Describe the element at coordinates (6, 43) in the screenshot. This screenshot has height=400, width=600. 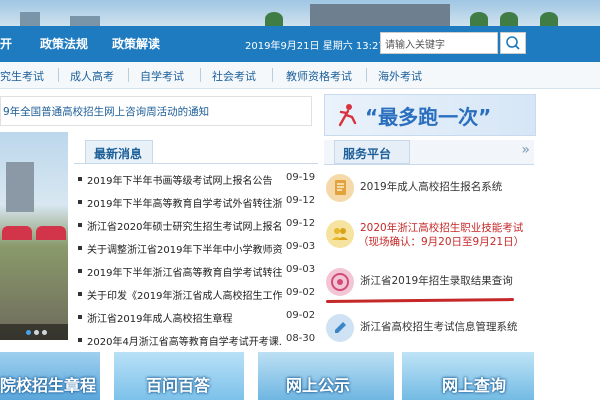
I see `nav-item-home: 开` at that location.